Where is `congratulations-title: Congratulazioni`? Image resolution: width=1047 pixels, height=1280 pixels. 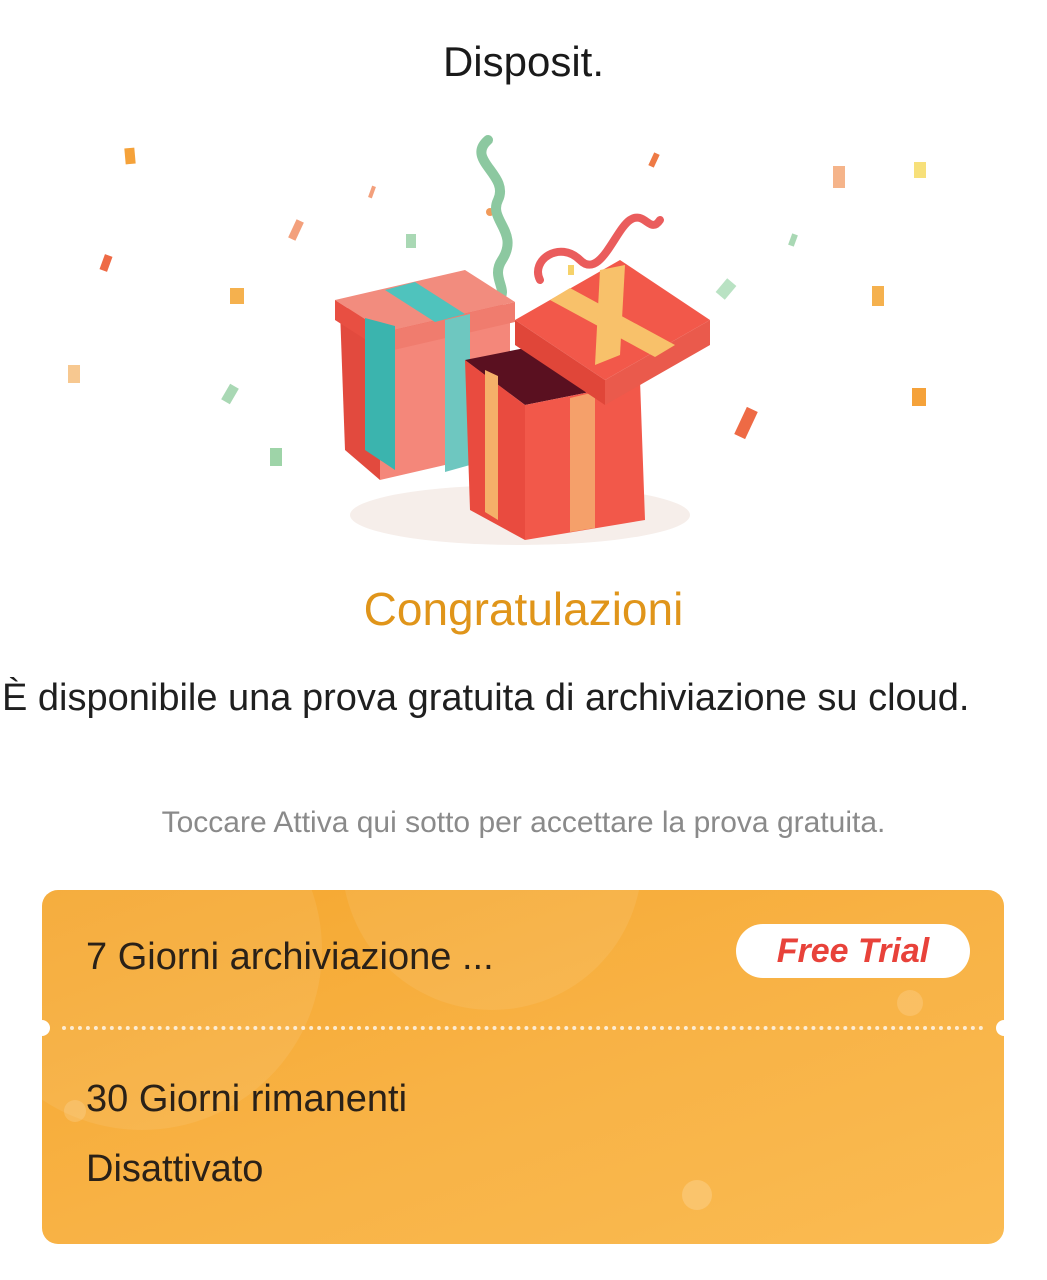 congratulations-title: Congratulazioni is located at coordinates (523, 609).